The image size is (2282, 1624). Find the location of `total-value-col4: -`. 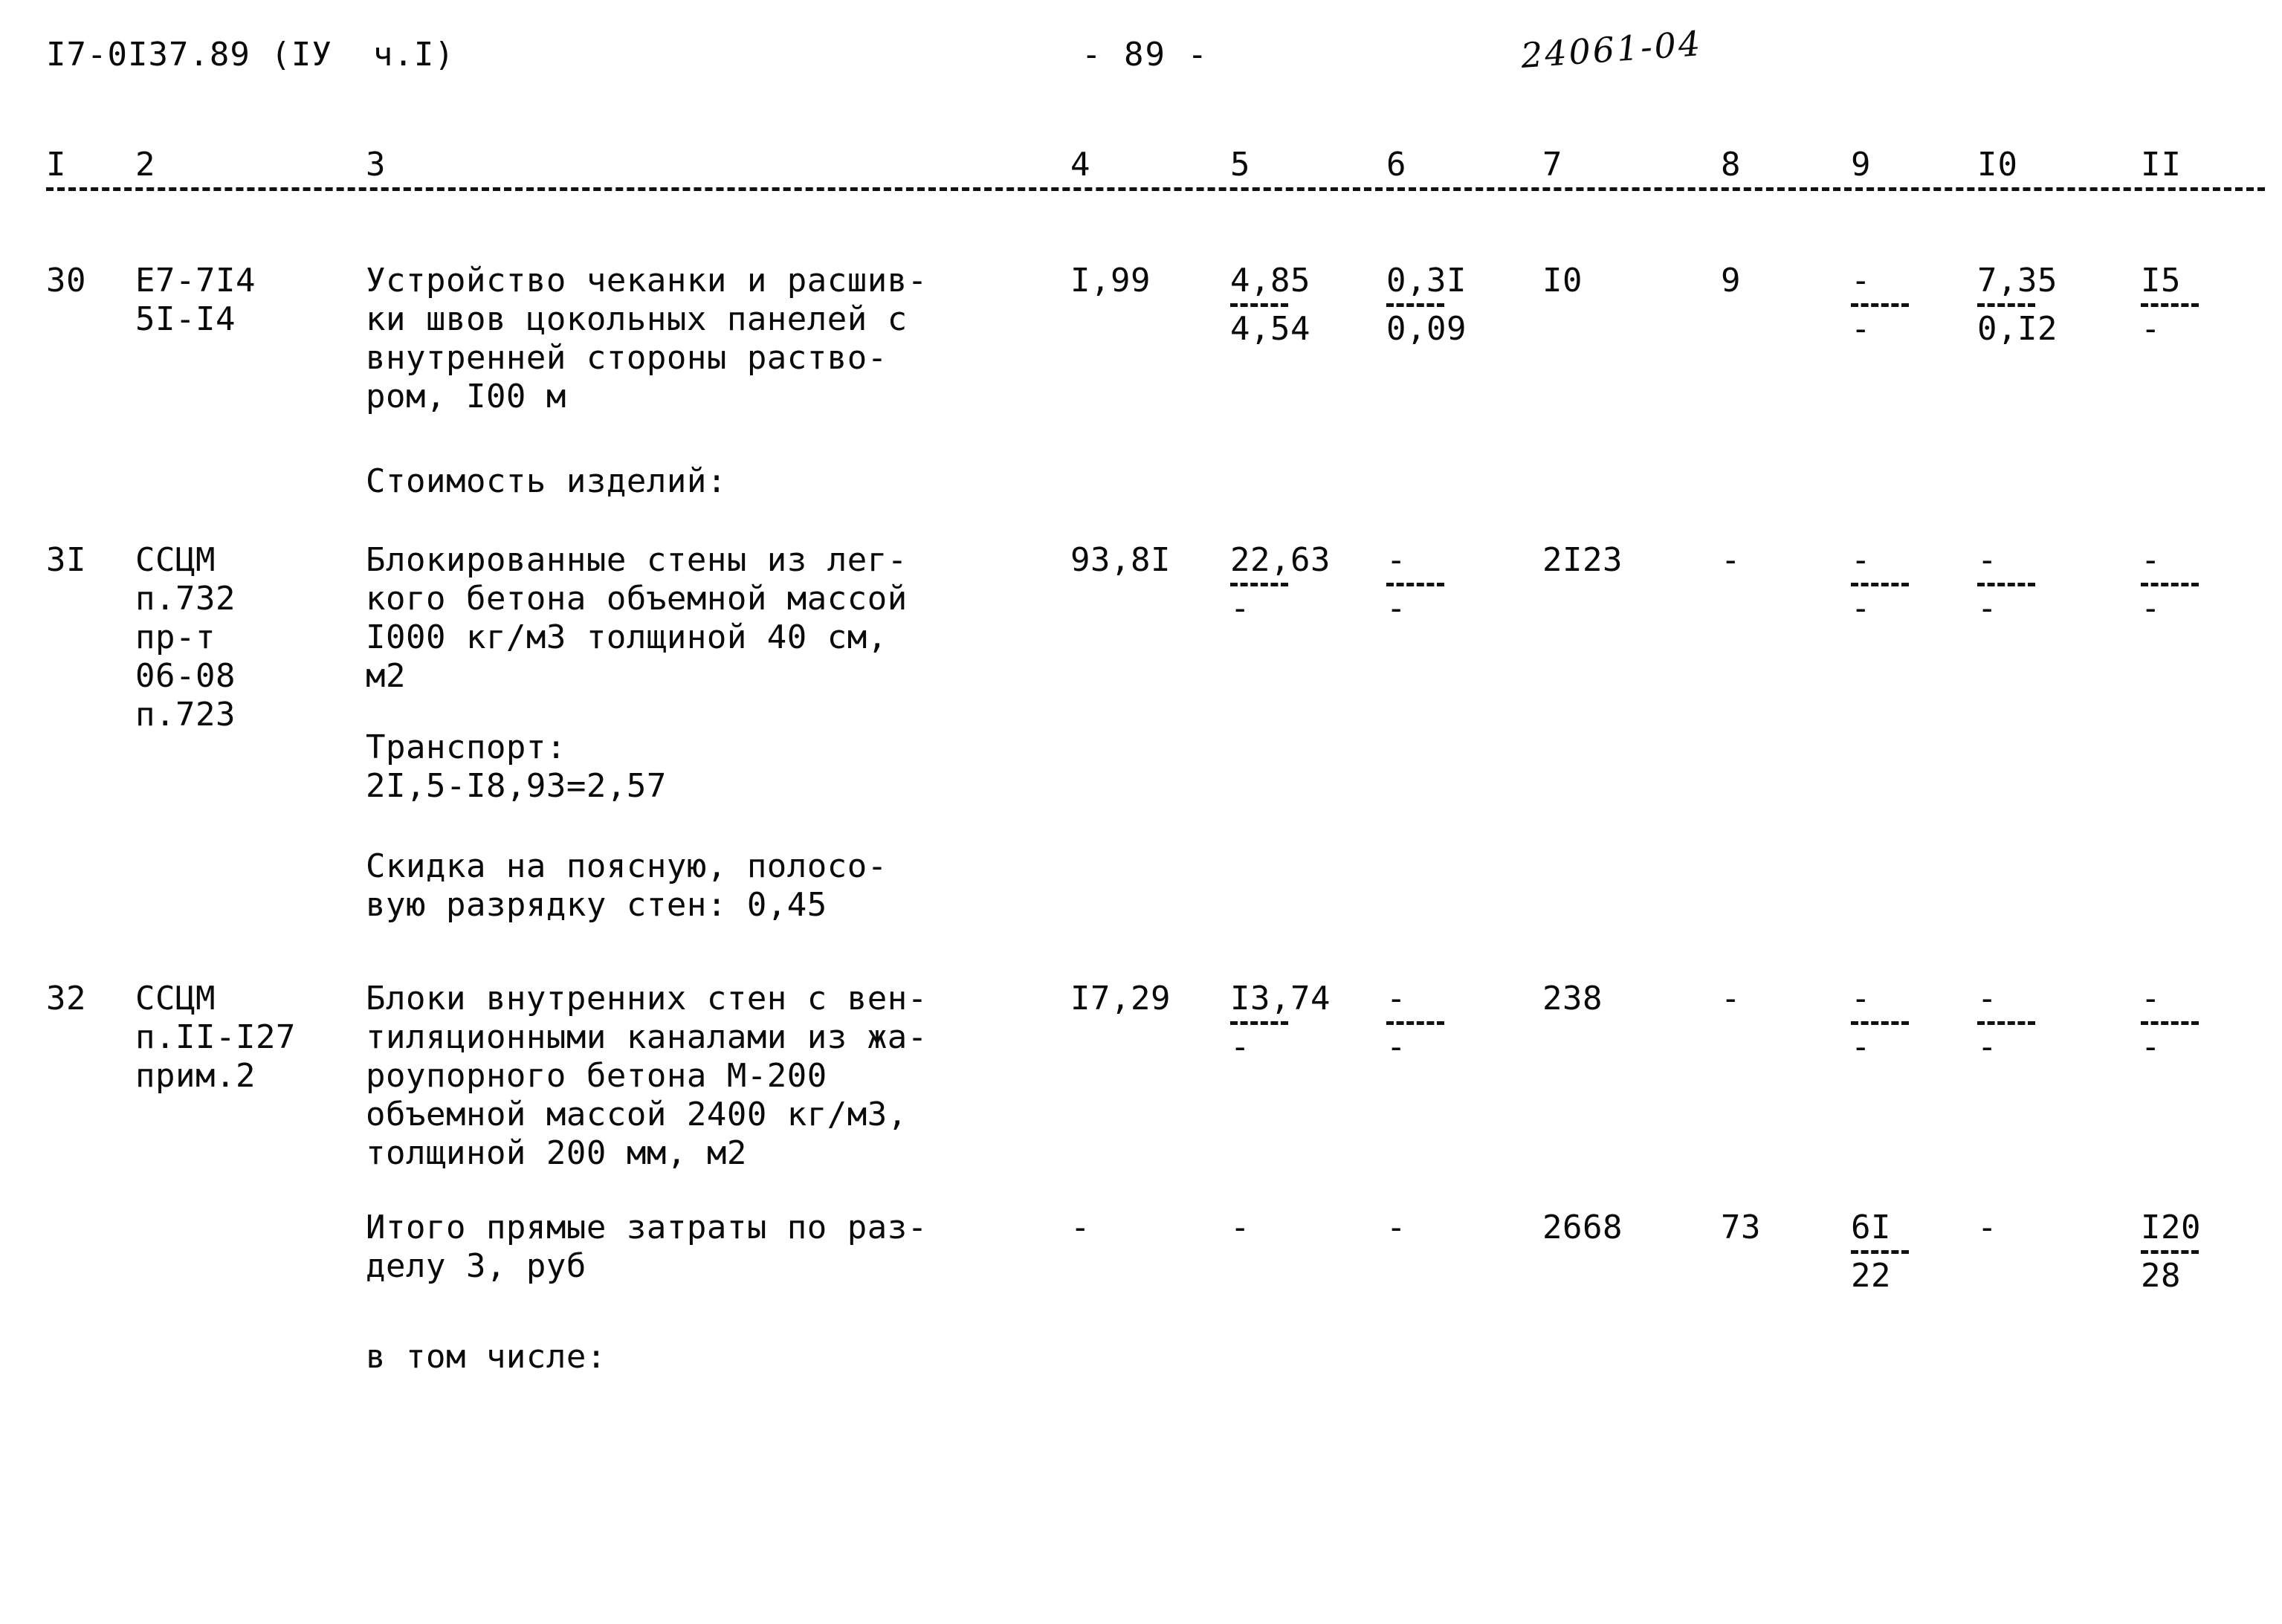

total-value-col4: - is located at coordinates (1080, 1227).